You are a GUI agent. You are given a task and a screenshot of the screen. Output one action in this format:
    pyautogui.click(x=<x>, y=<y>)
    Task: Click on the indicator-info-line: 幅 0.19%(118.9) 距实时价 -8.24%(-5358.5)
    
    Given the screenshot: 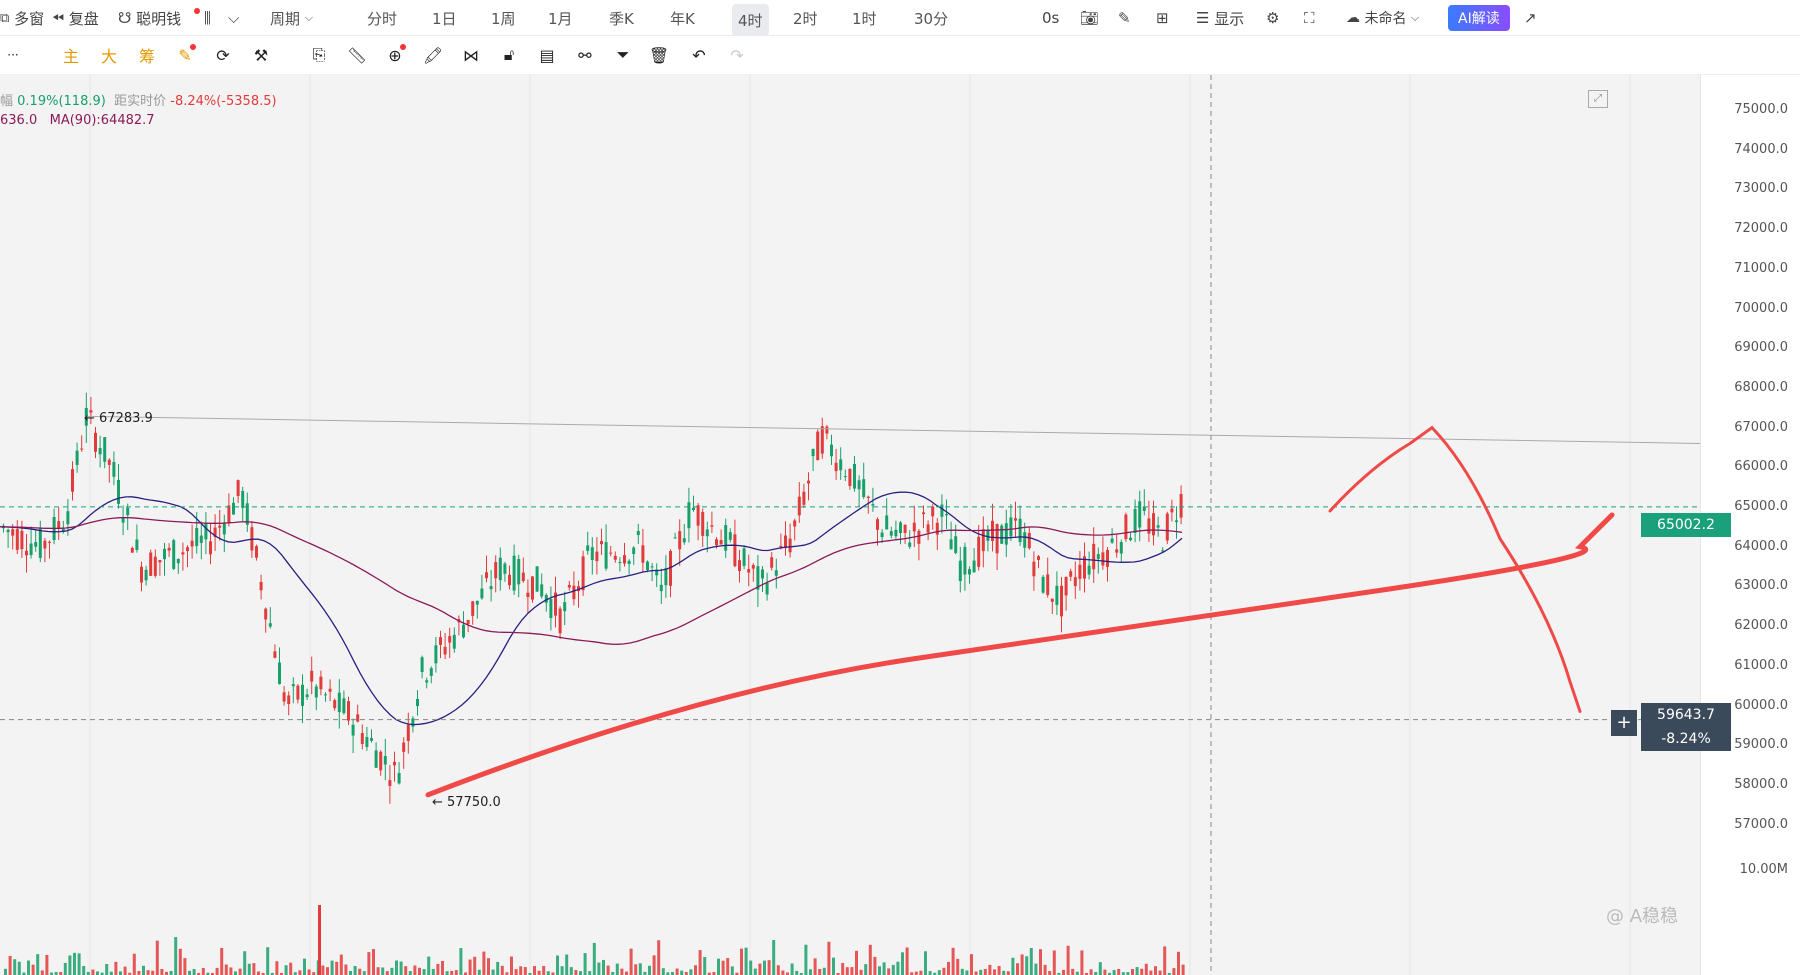 What is the action you would take?
    pyautogui.click(x=138, y=101)
    